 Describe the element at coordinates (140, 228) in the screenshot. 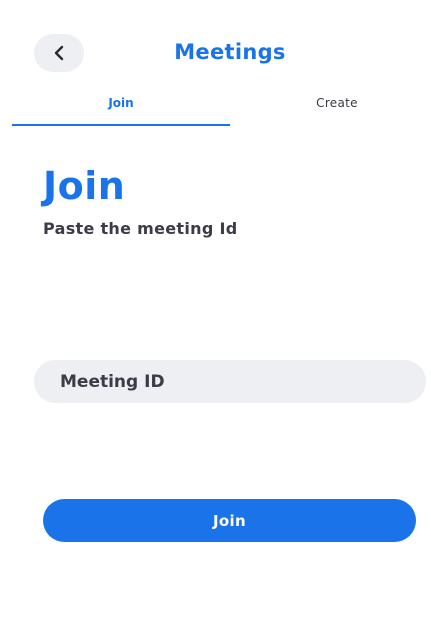

I see `page-subtitle: Paste the meeting Id` at that location.